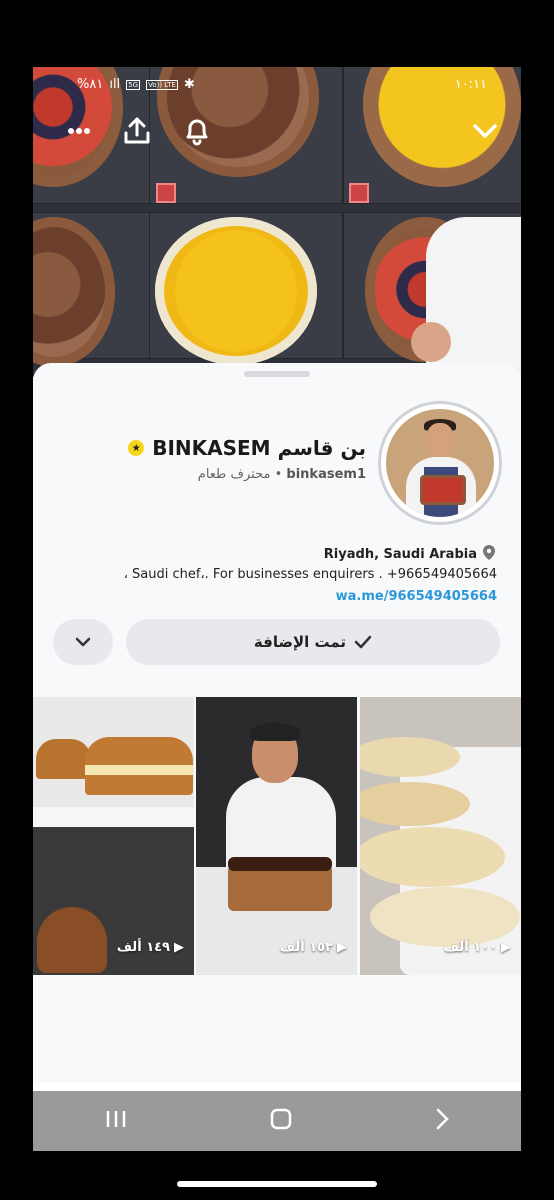 This screenshot has height=1200, width=554. I want to click on avatar, so click(440, 463).